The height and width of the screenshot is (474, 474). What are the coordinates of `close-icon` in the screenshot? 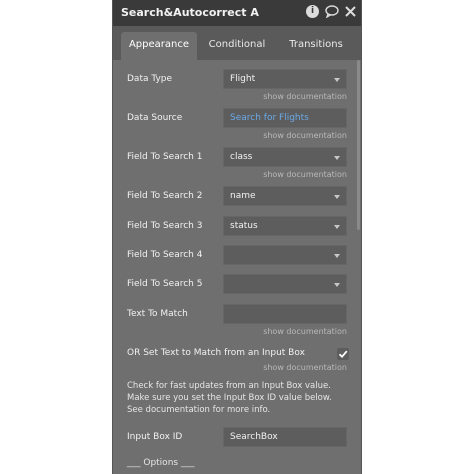 It's located at (350, 11).